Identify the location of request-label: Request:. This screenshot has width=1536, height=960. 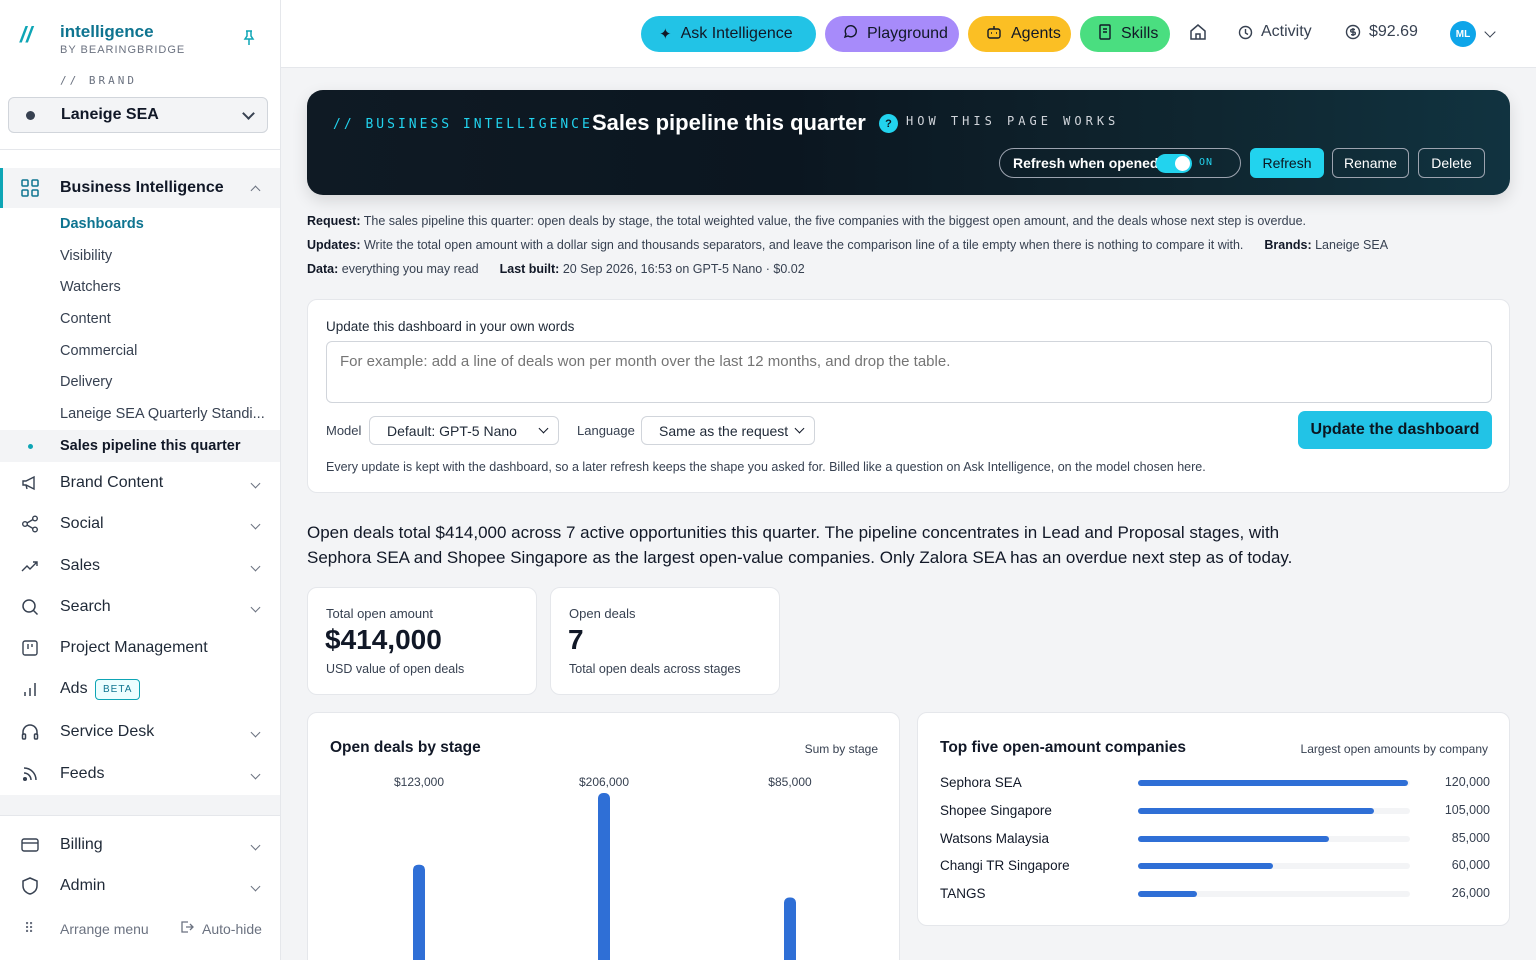
(334, 221).